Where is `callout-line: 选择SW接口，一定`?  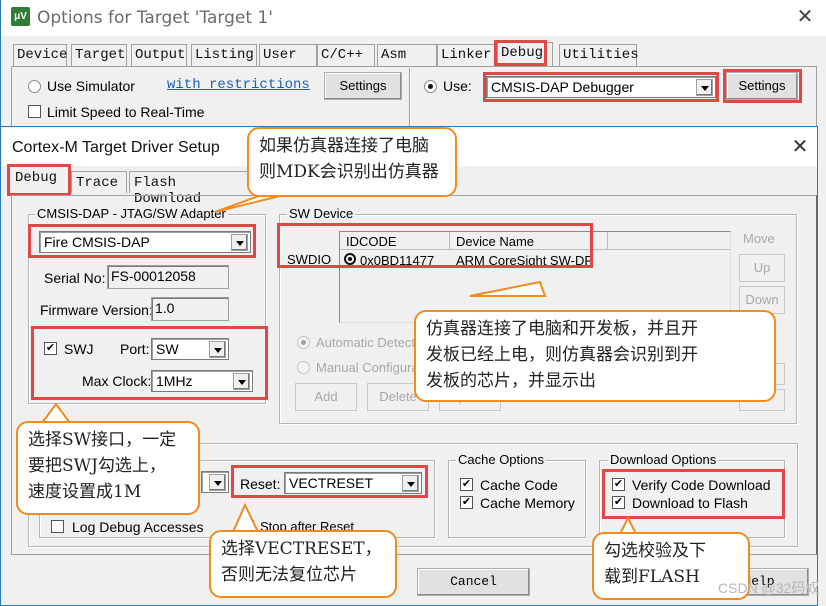 callout-line: 选择SW接口，一定 is located at coordinates (102, 440).